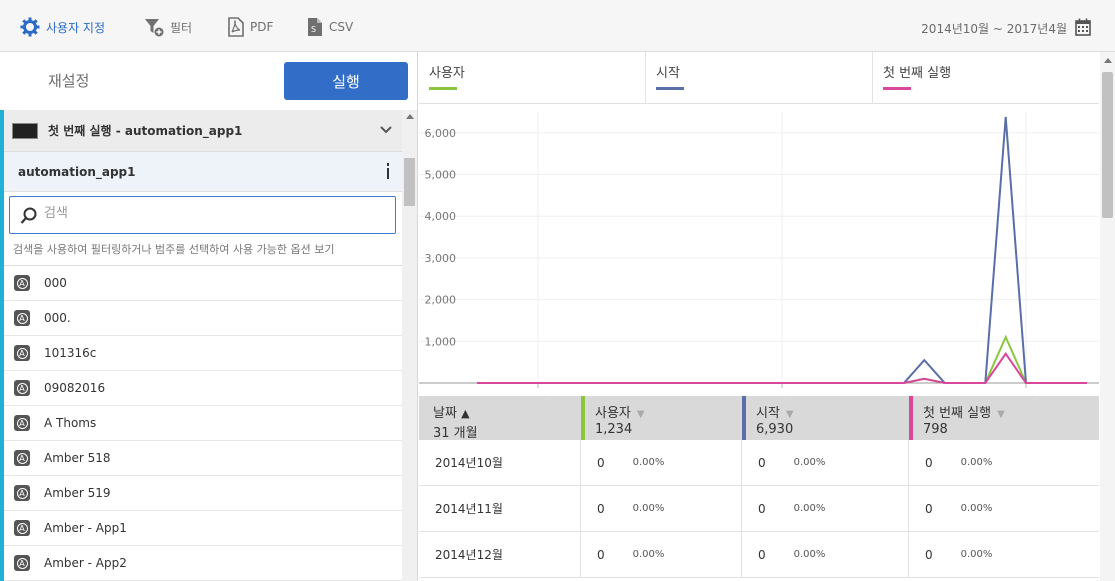  Describe the element at coordinates (386, 130) in the screenshot. I see `chevron-down-icon` at that location.